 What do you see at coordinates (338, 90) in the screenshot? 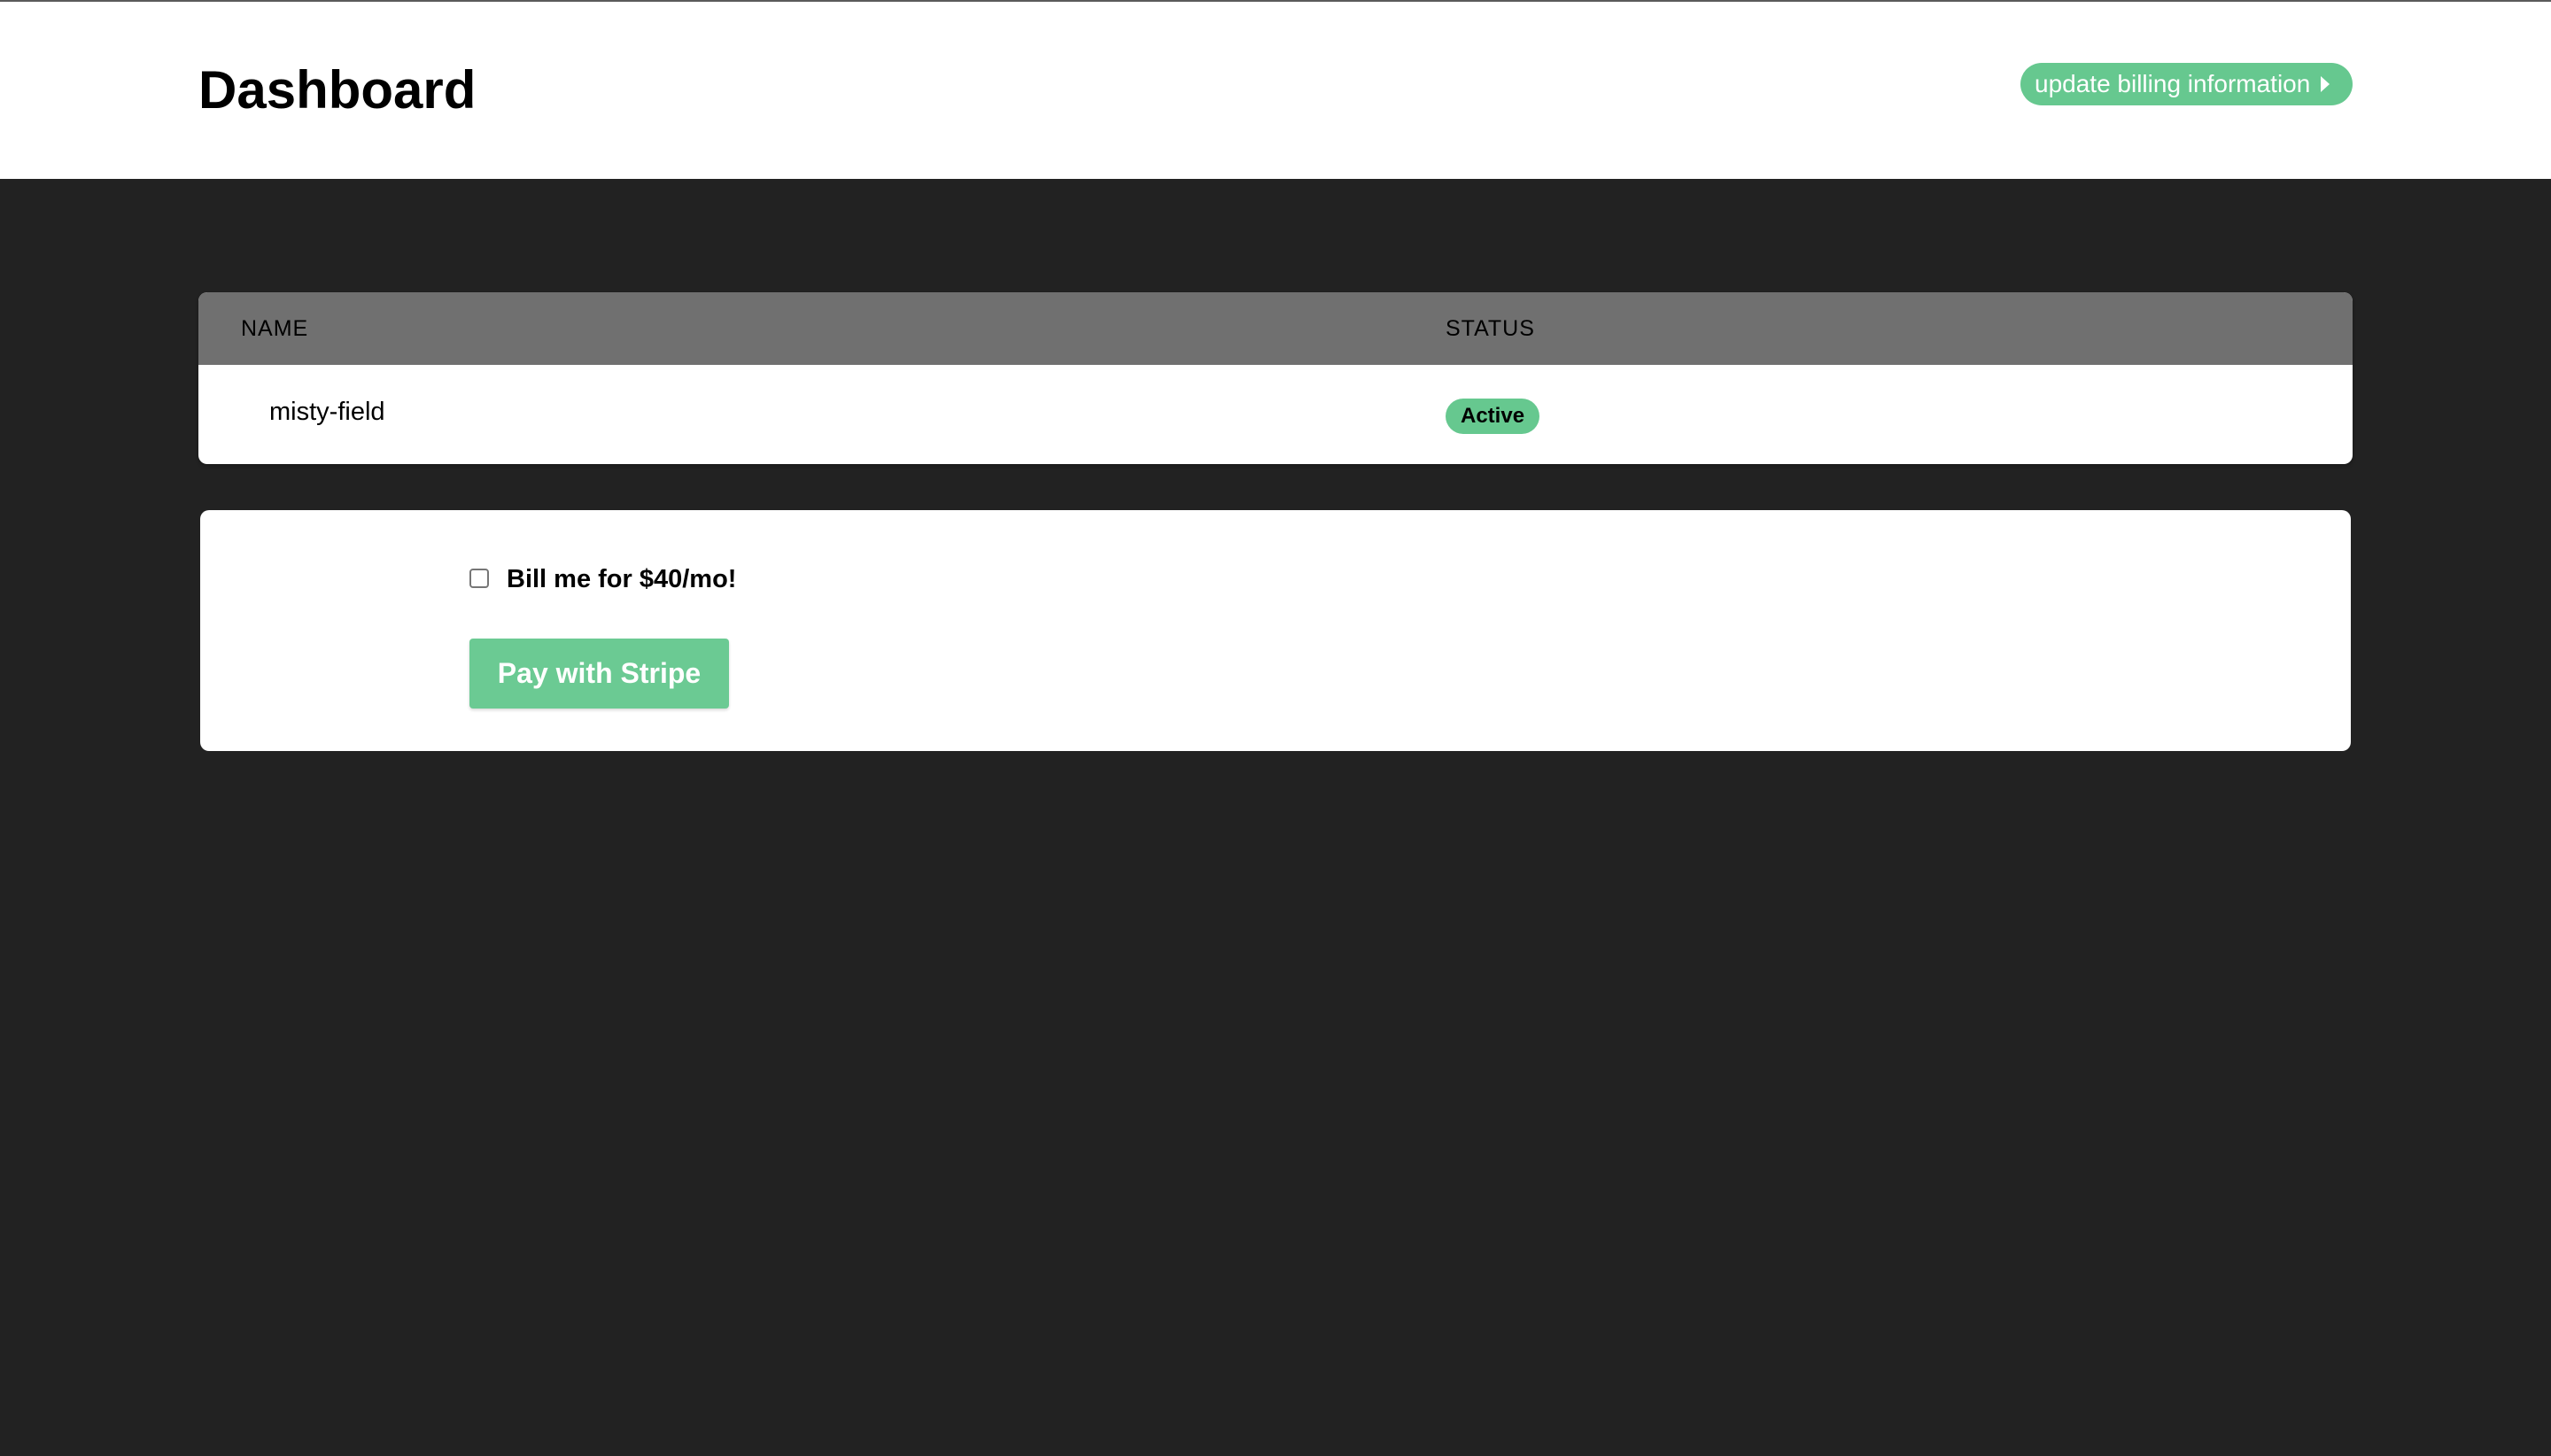
I see `page-title: Dashboard` at bounding box center [338, 90].